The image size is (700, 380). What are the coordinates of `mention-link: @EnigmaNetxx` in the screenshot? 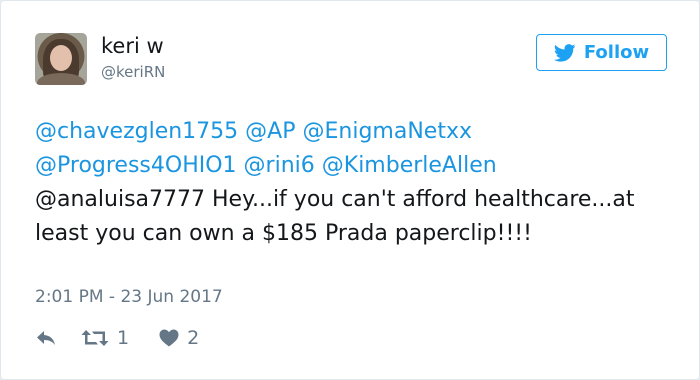 It's located at (388, 131).